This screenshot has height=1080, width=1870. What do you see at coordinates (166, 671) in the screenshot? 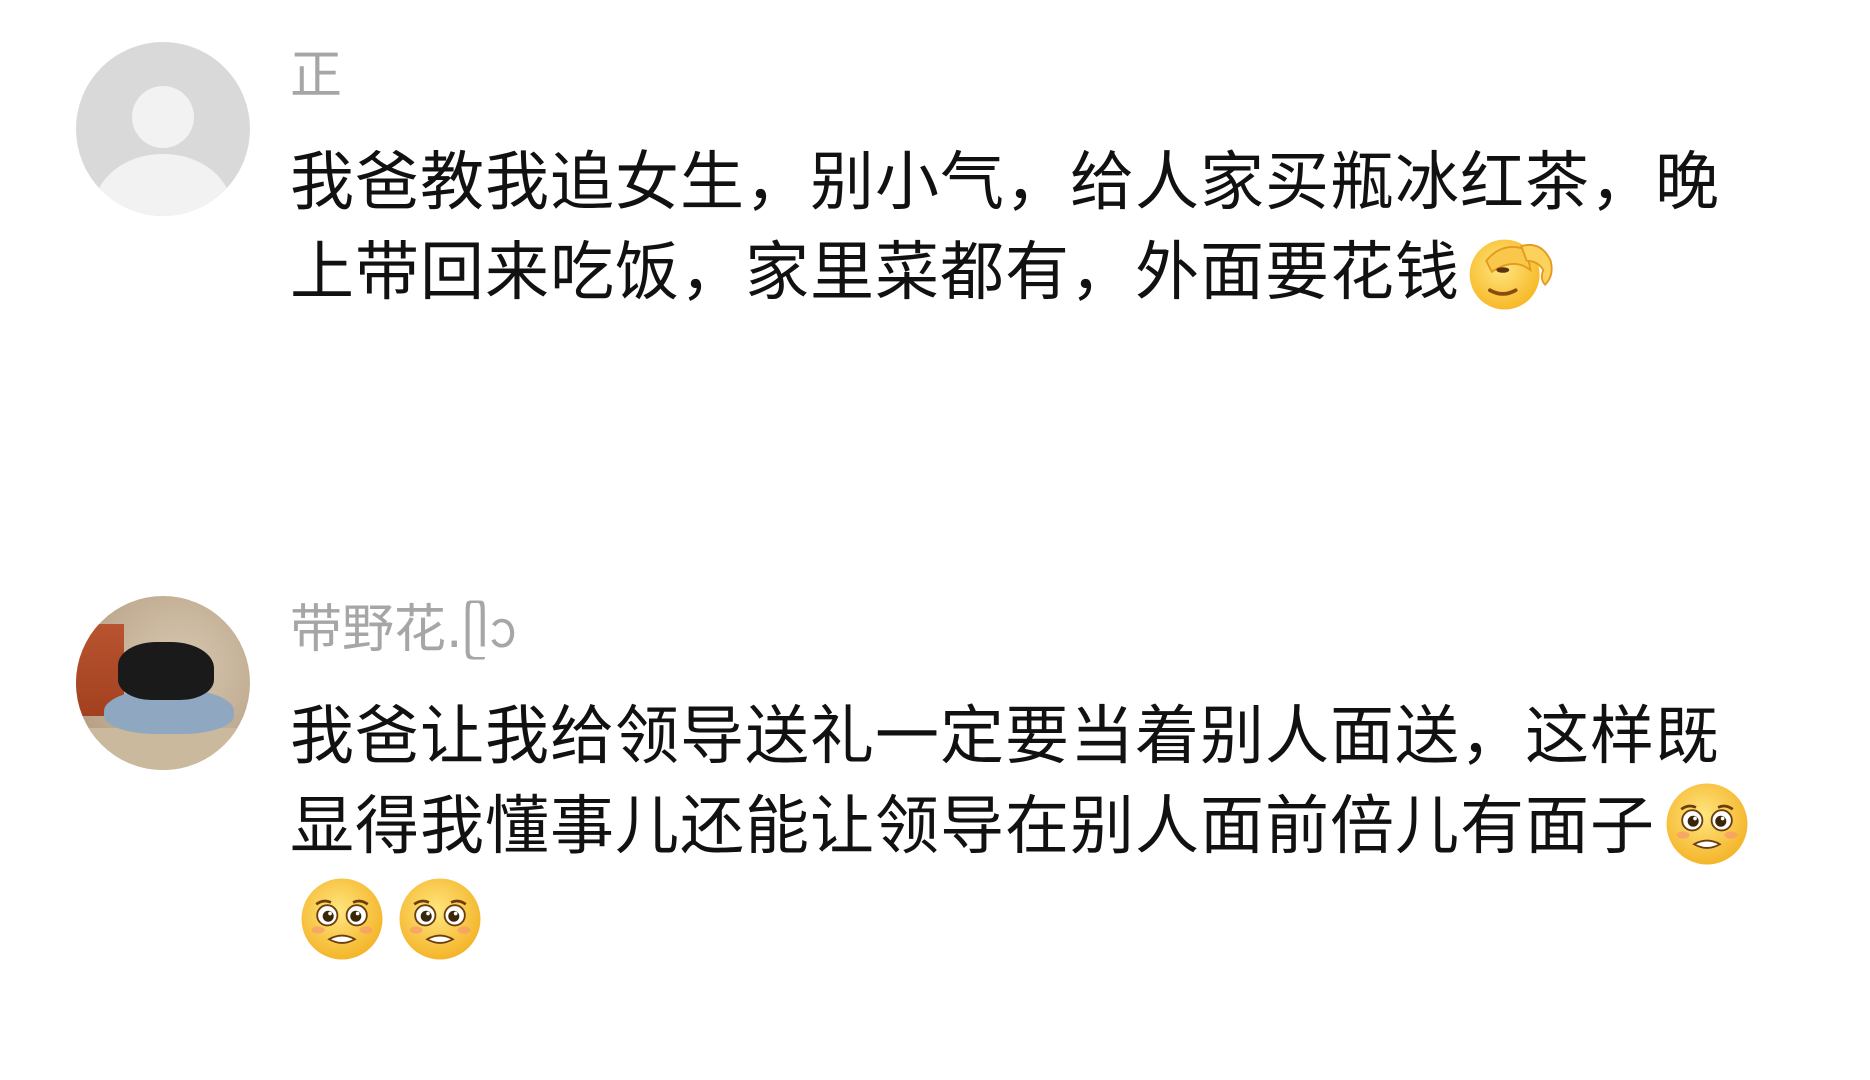
I see `avatar-photo-cat` at bounding box center [166, 671].